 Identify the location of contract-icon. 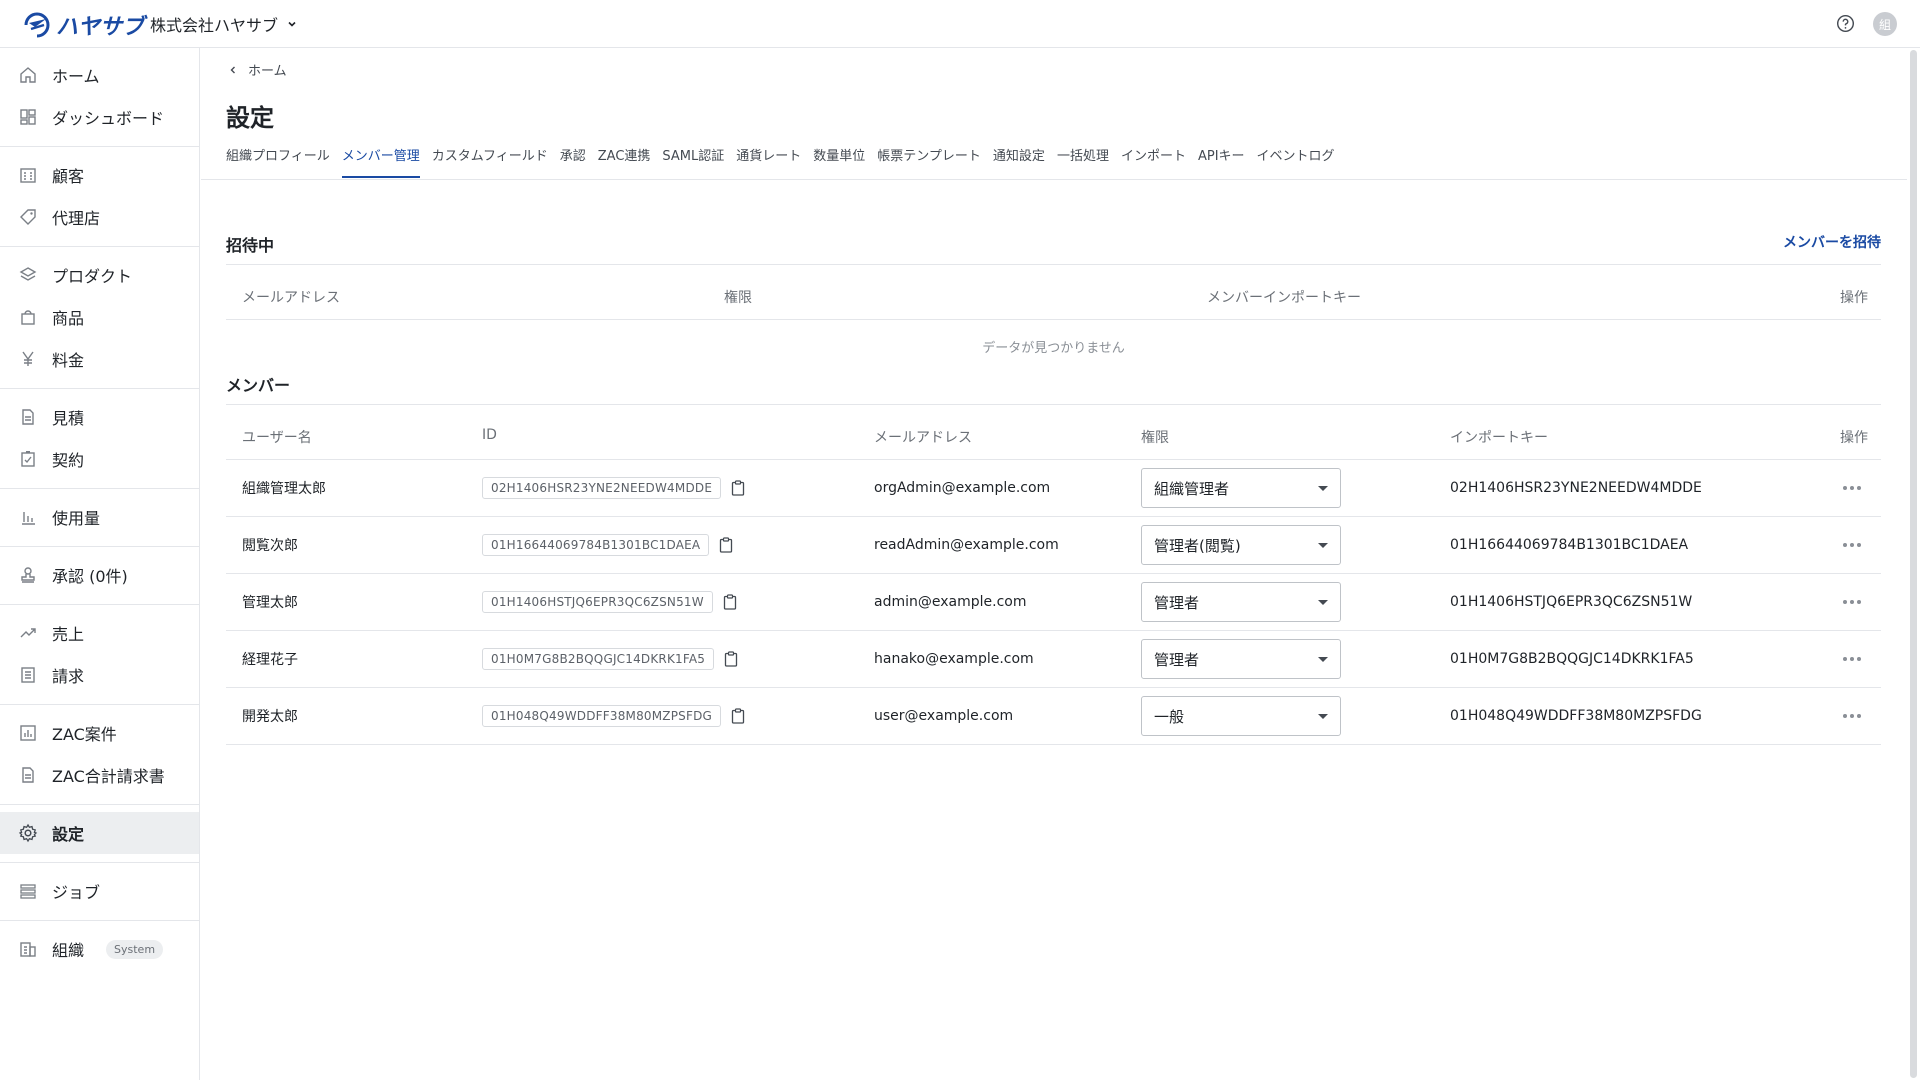
(28, 459).